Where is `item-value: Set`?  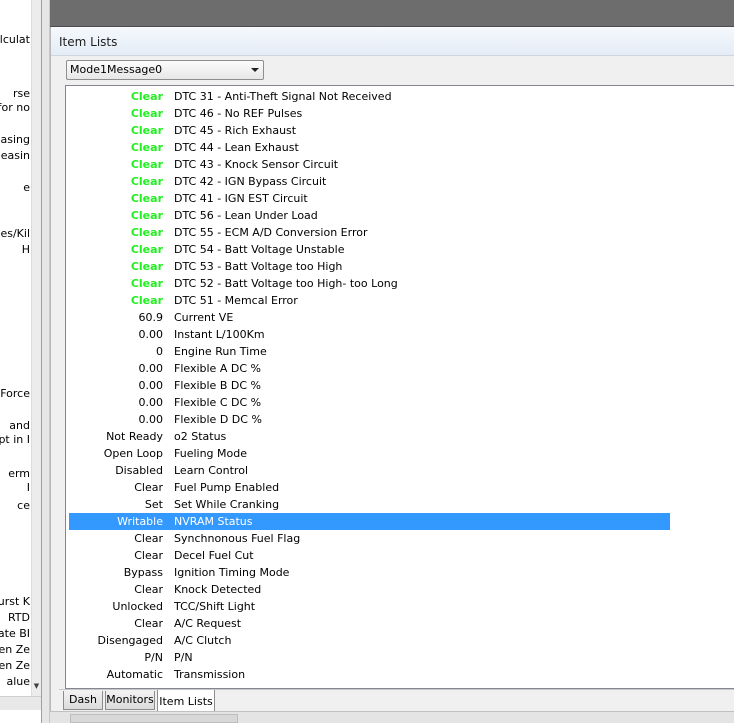 item-value: Set is located at coordinates (153, 504).